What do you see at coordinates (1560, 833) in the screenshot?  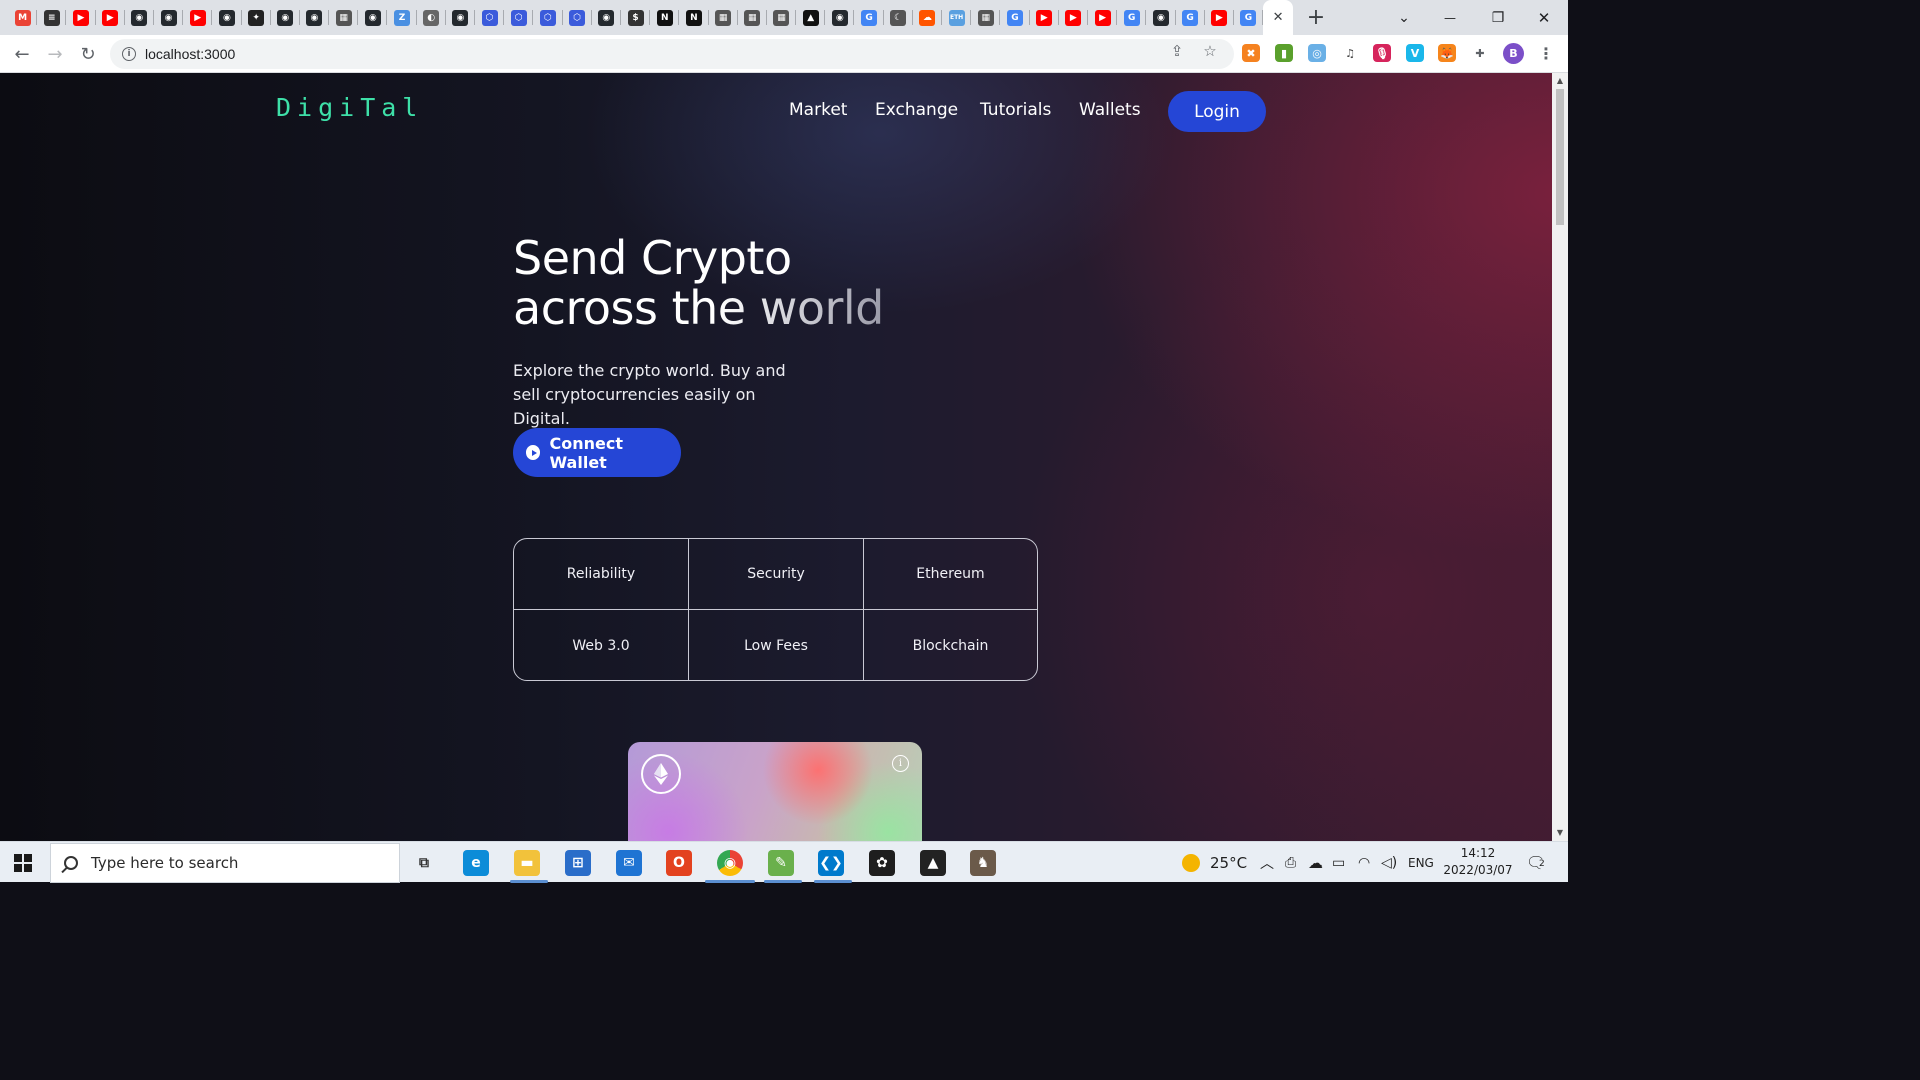 I see `scroll-down-icon: ▼` at bounding box center [1560, 833].